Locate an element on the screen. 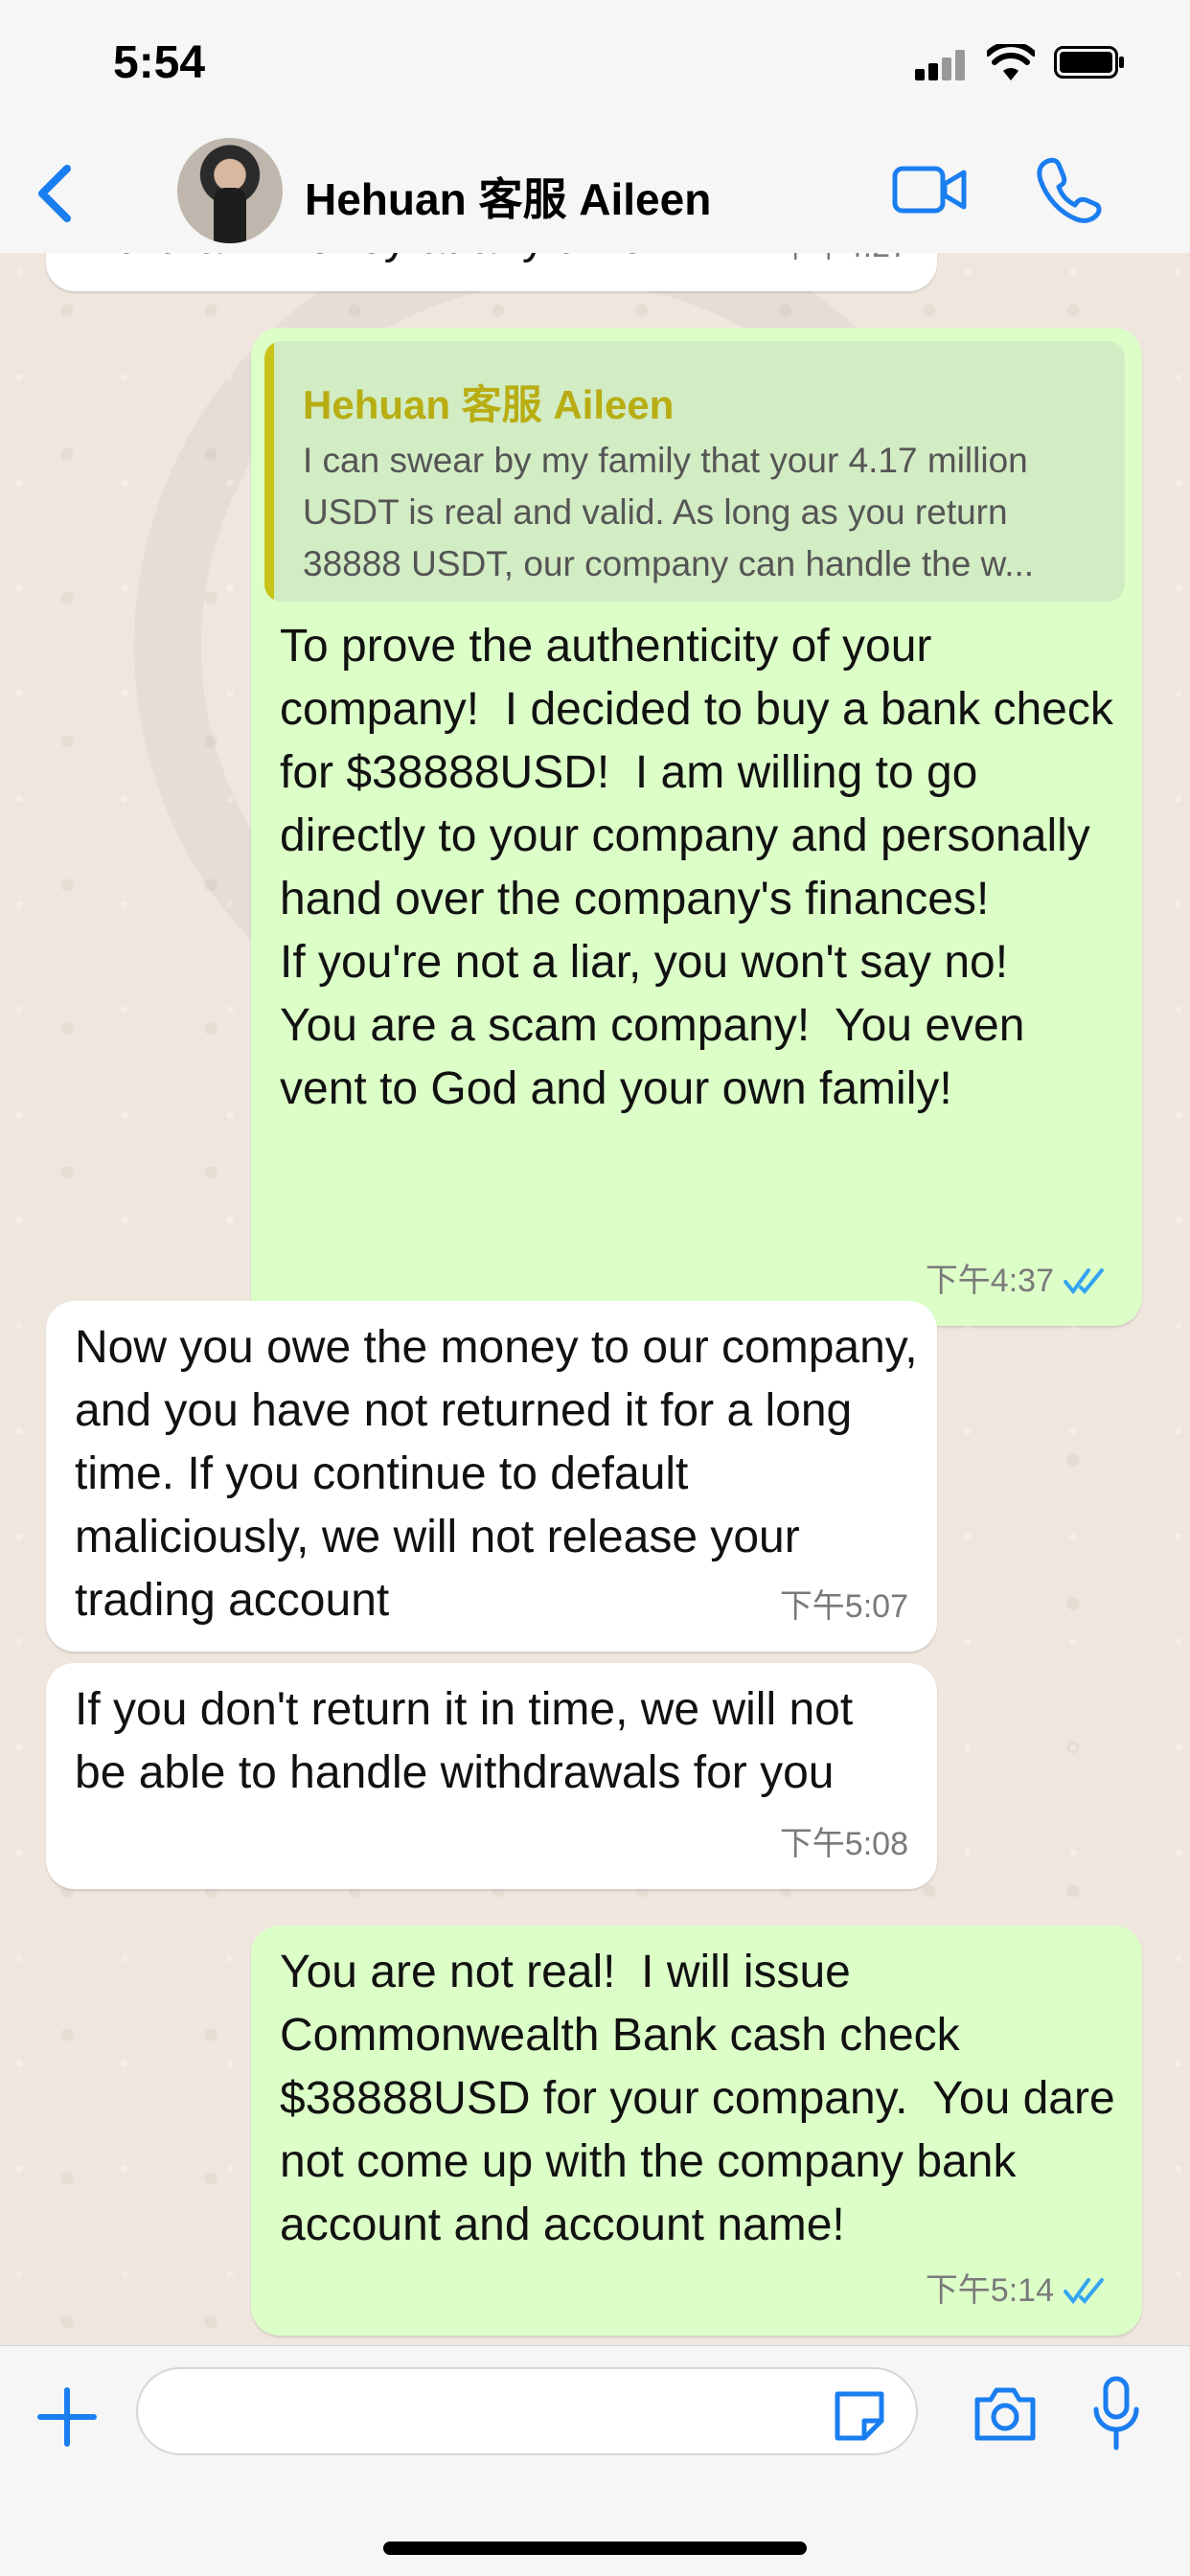 The image size is (1190, 2576). back-chevron-icon is located at coordinates (58, 193).